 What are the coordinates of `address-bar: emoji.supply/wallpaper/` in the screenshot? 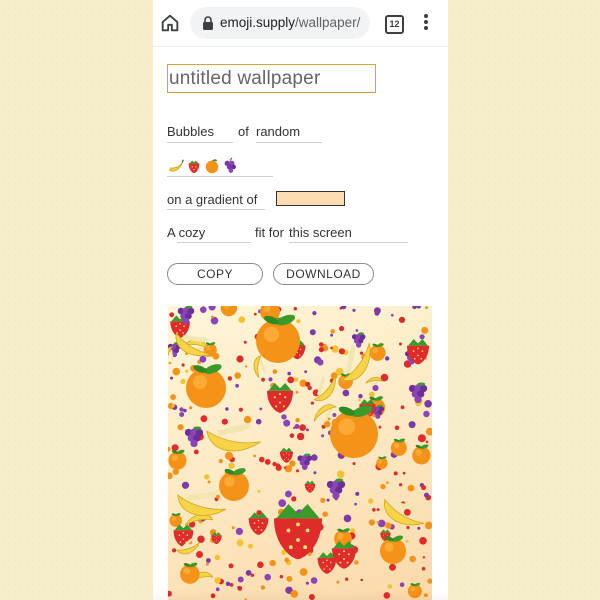 It's located at (280, 23).